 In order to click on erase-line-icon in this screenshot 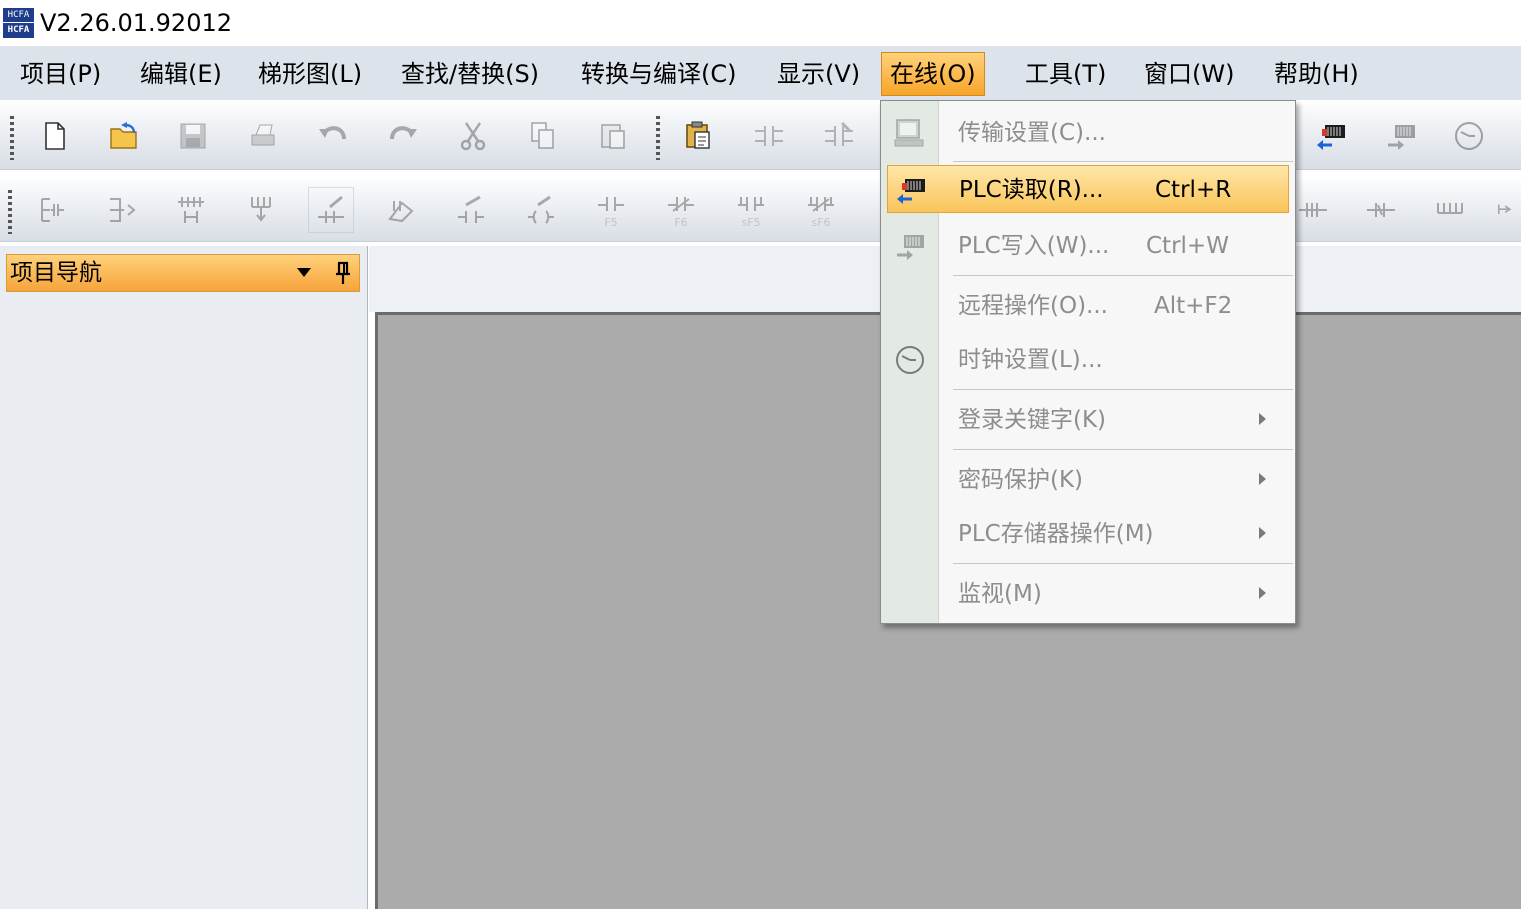, I will do `click(401, 210)`.